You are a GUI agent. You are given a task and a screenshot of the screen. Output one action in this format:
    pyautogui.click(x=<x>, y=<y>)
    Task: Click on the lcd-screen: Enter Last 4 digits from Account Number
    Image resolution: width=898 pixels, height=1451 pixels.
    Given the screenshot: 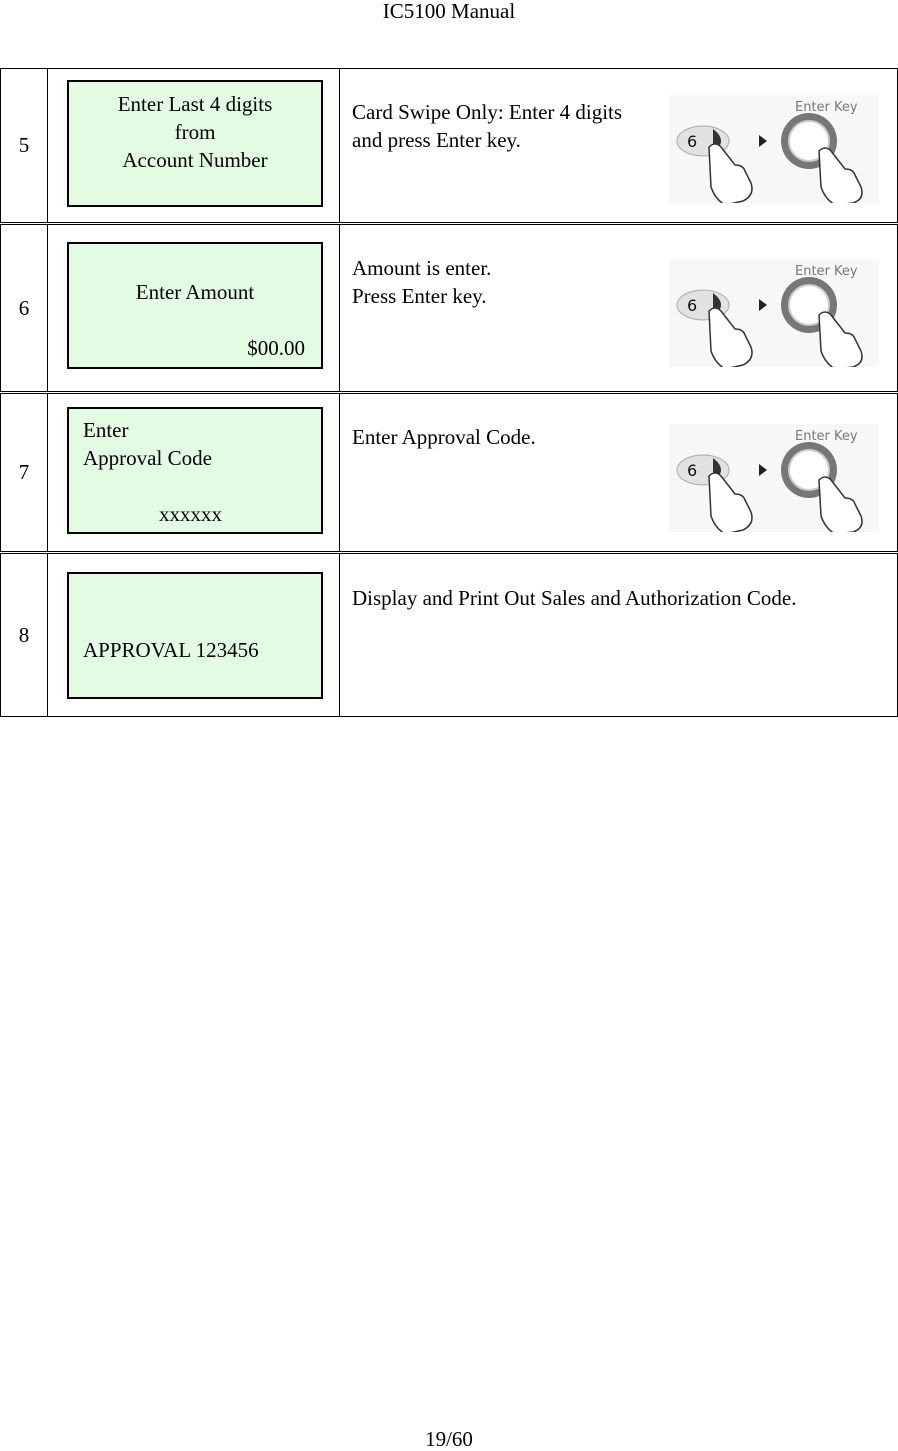 What is the action you would take?
    pyautogui.click(x=195, y=143)
    